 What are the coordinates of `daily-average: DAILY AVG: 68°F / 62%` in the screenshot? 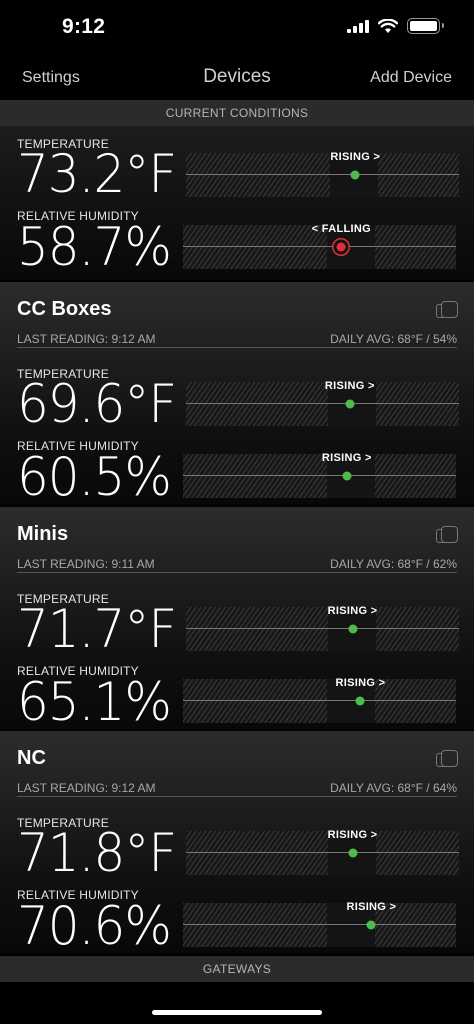 It's located at (393, 564).